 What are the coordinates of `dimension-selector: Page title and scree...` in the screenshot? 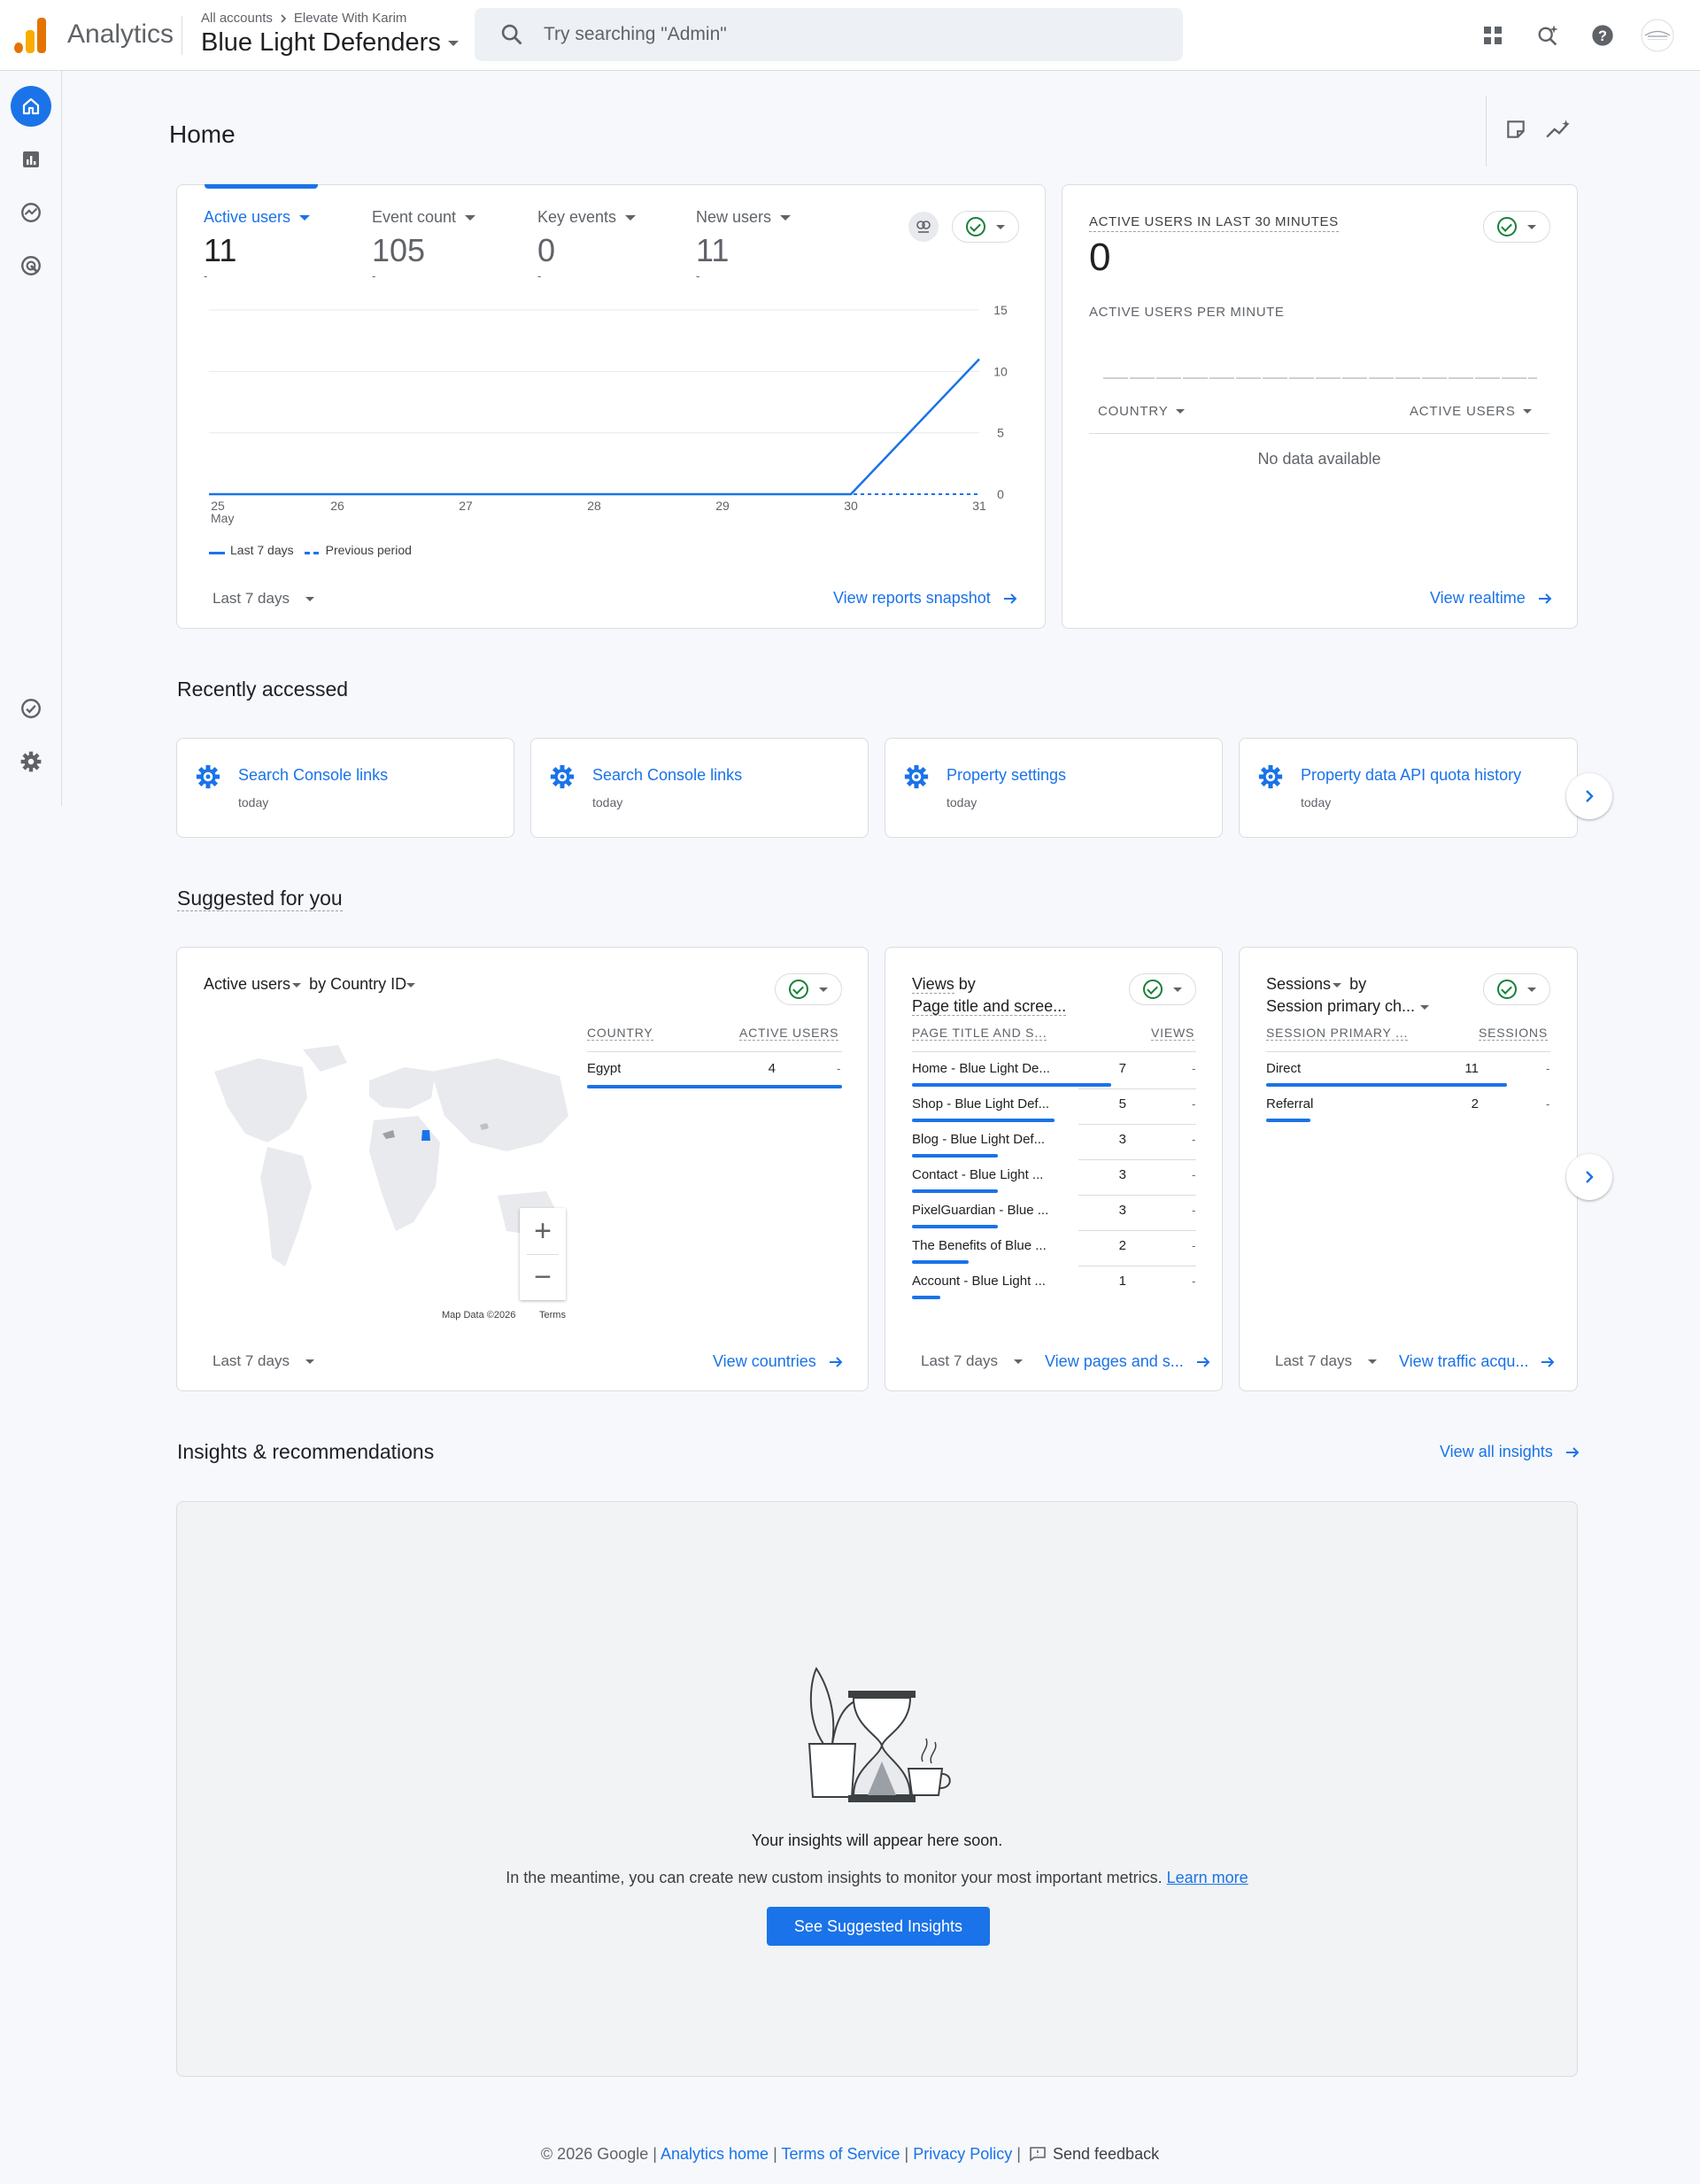 It's located at (989, 1006).